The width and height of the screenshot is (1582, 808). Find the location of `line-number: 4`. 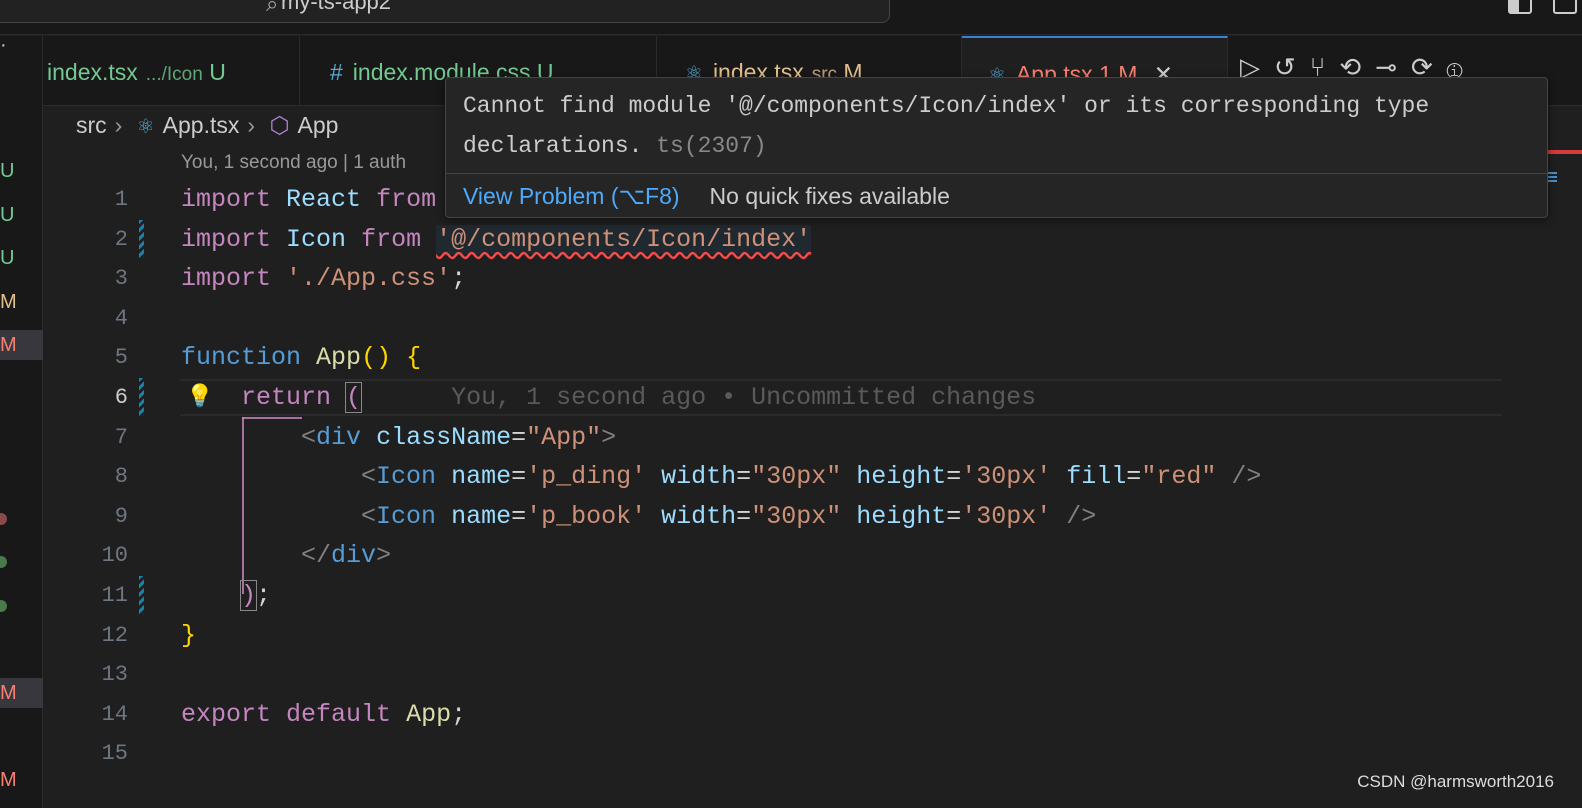

line-number: 4 is located at coordinates (121, 318).